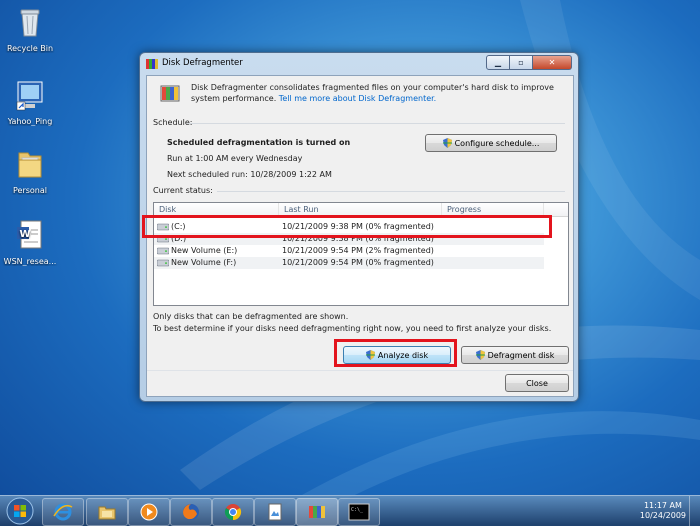 This screenshot has height=526, width=700. What do you see at coordinates (521, 355) in the screenshot?
I see `defragment-disk-label: Defragment disk` at bounding box center [521, 355].